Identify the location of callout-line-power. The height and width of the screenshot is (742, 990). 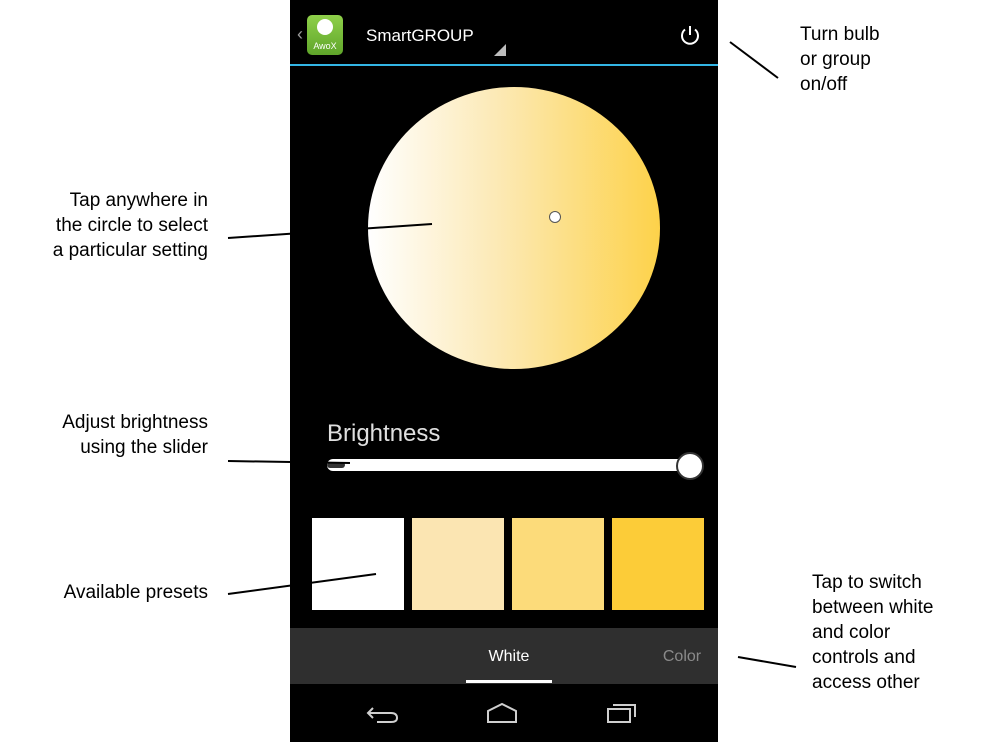
(754, 60).